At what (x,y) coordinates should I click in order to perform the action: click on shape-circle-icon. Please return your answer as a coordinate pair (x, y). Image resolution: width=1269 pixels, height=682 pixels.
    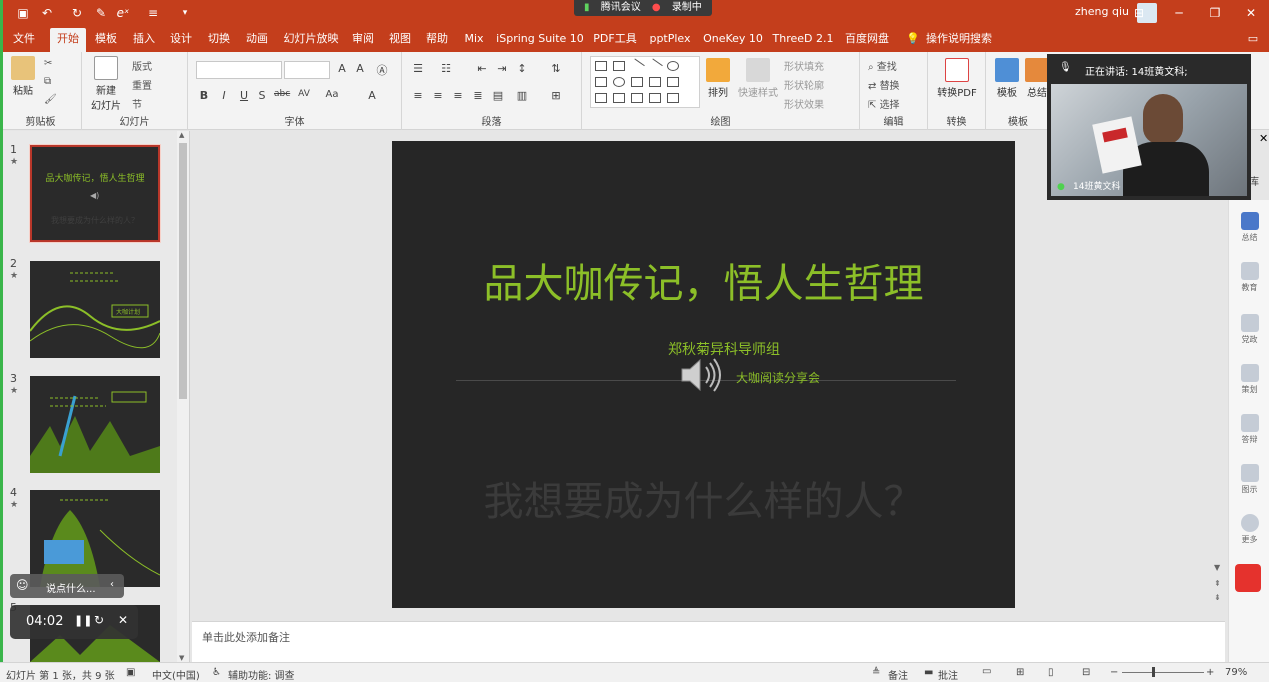
    Looking at the image, I should click on (619, 82).